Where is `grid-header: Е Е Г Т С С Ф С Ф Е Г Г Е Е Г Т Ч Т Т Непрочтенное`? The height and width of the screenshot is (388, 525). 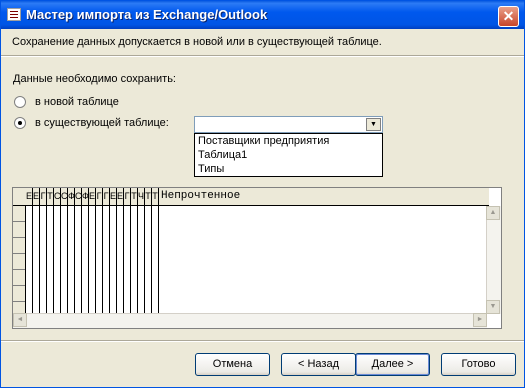 grid-header: Е Е Г Т С С Ф С Ф Е Г Г Е Е Г Т Ч Т Т Непрочтенное is located at coordinates (251, 197).